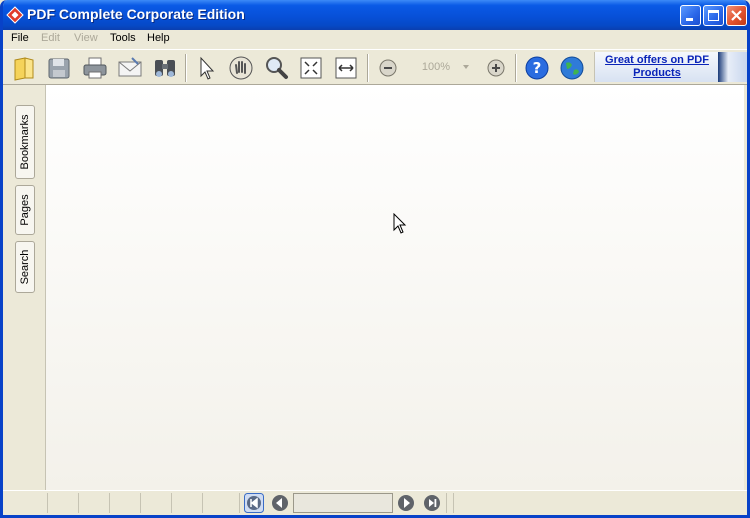  I want to click on close-icon, so click(736, 15).